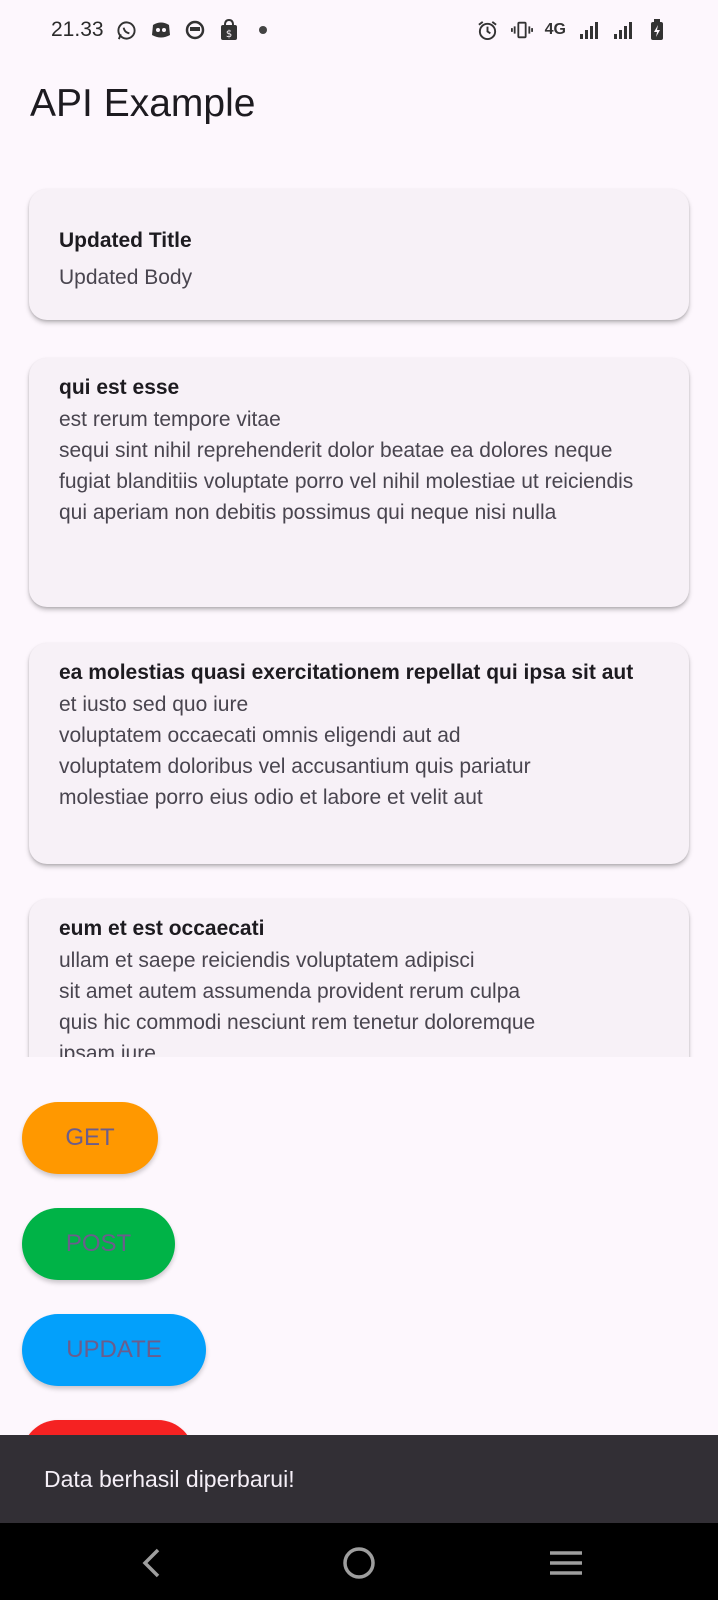  Describe the element at coordinates (127, 30) in the screenshot. I see `whatsapp-icon` at that location.